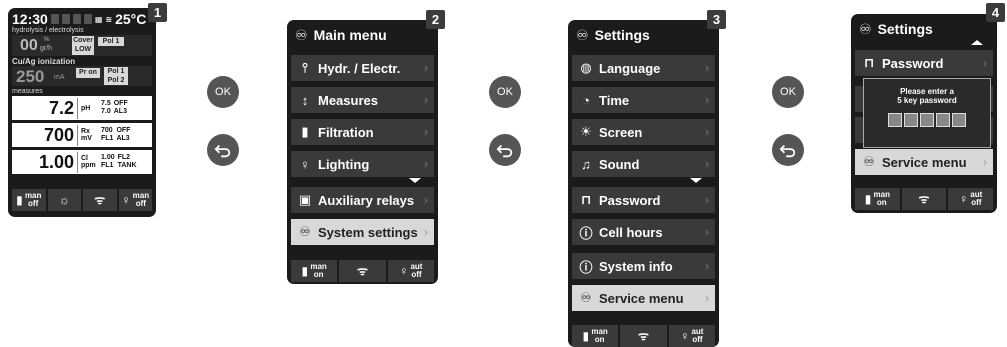 The image size is (1007, 347). What do you see at coordinates (305, 67) in the screenshot?
I see `hydrolysis-icon: ⫯` at bounding box center [305, 67].